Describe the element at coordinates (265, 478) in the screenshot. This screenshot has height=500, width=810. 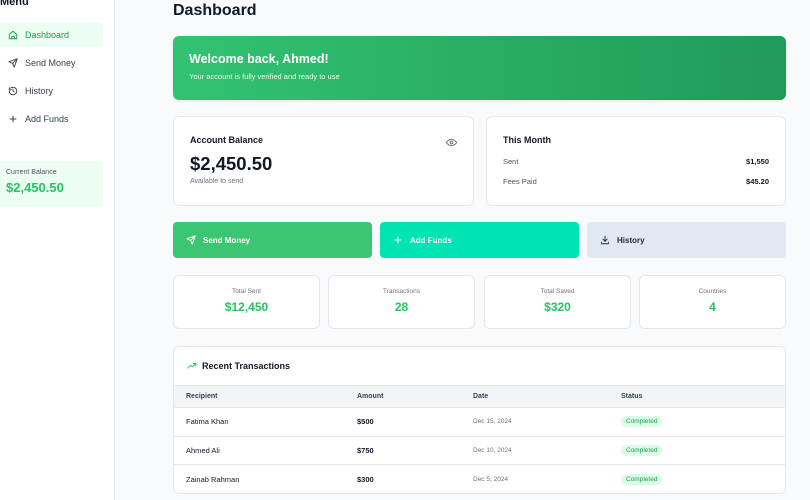
I see `recipient-cell: Zainab Rahman` at that location.